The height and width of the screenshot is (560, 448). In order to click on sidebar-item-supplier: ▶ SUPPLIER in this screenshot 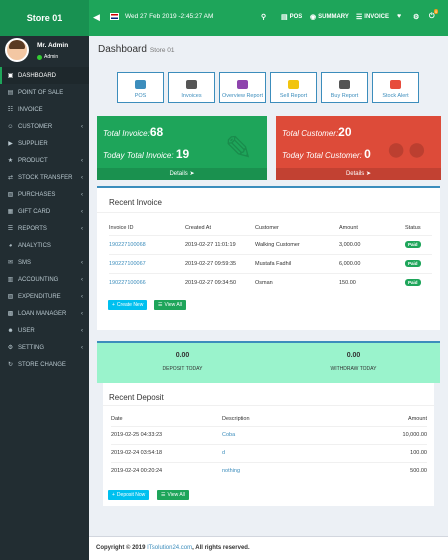, I will do `click(44, 143)`.